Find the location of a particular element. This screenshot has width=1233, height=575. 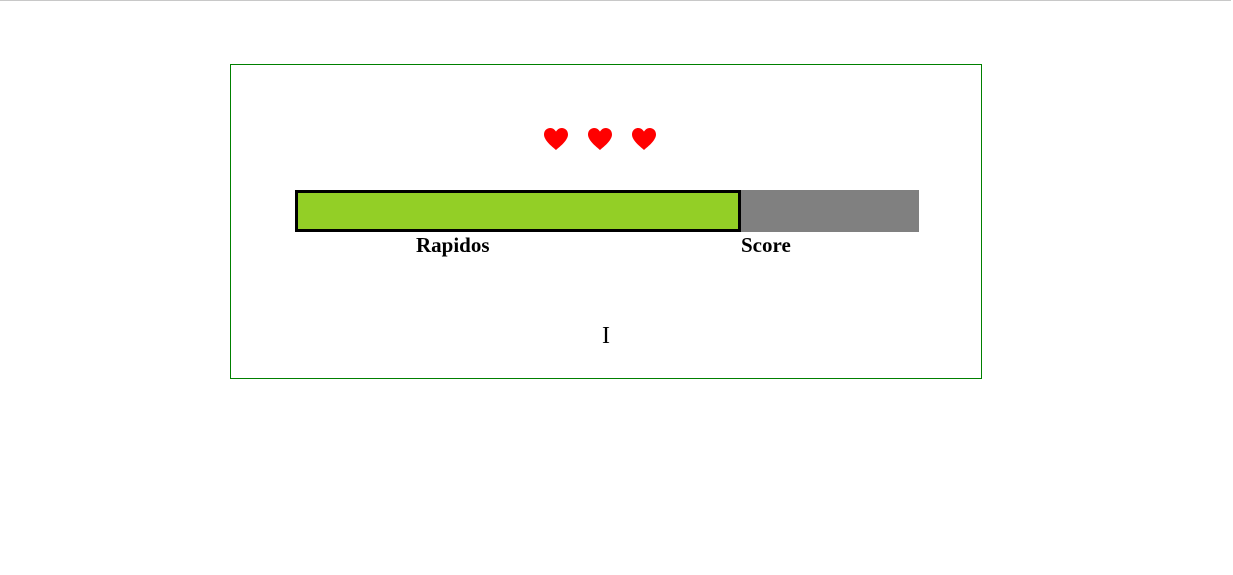

lives-indicator is located at coordinates (606, 140).